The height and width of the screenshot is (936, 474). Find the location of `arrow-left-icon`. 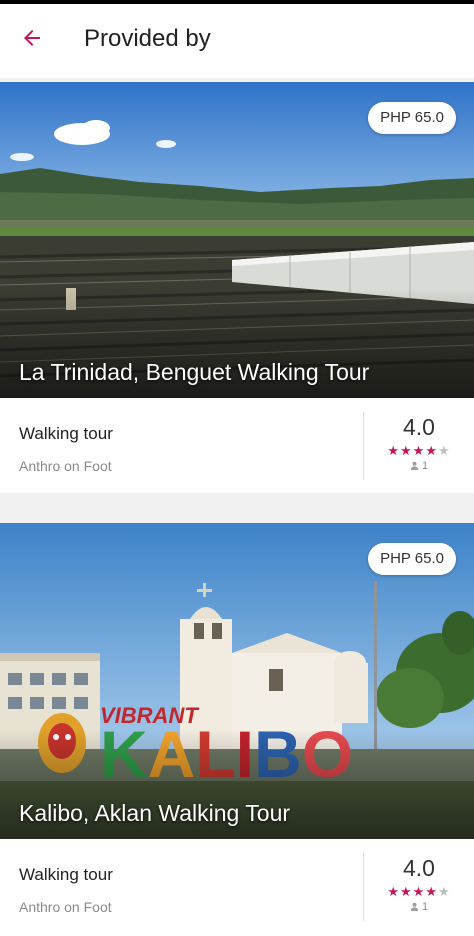

arrow-left-icon is located at coordinates (32, 38).